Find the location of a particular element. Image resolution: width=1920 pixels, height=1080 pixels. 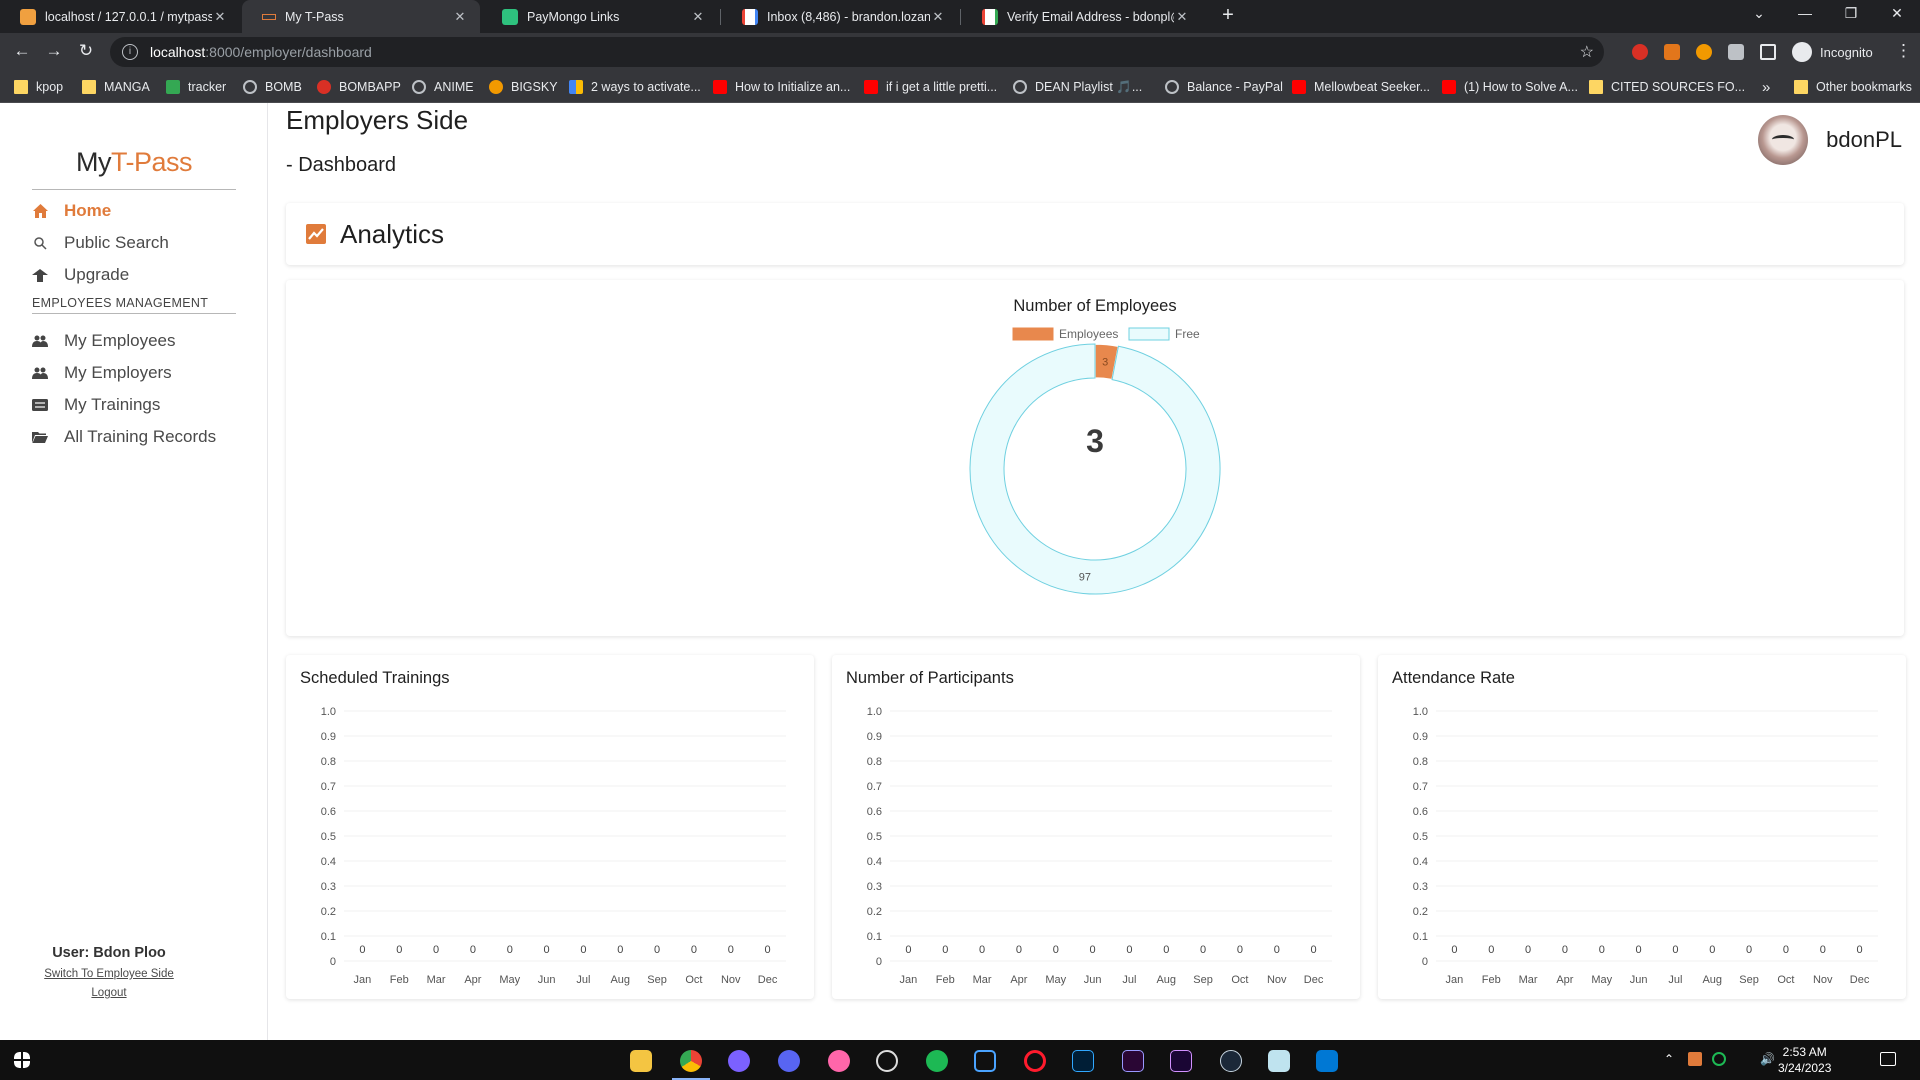

browser-tab-paymongo: PayMongo Links ✕ is located at coordinates (600, 16).